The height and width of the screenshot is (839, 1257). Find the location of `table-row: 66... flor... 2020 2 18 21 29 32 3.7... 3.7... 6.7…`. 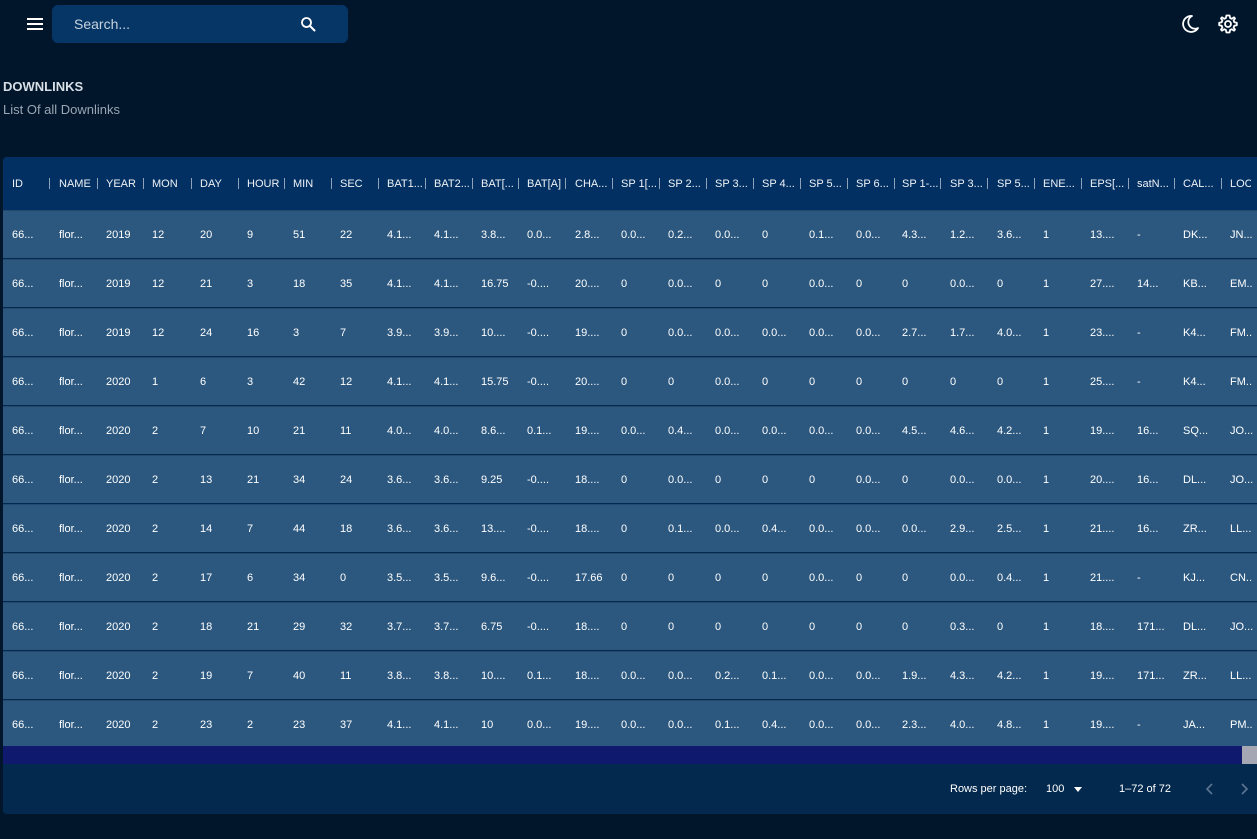

table-row: 66... flor... 2020 2 18 21 29 32 3.7... 3.7... 6.7… is located at coordinates (630, 626).